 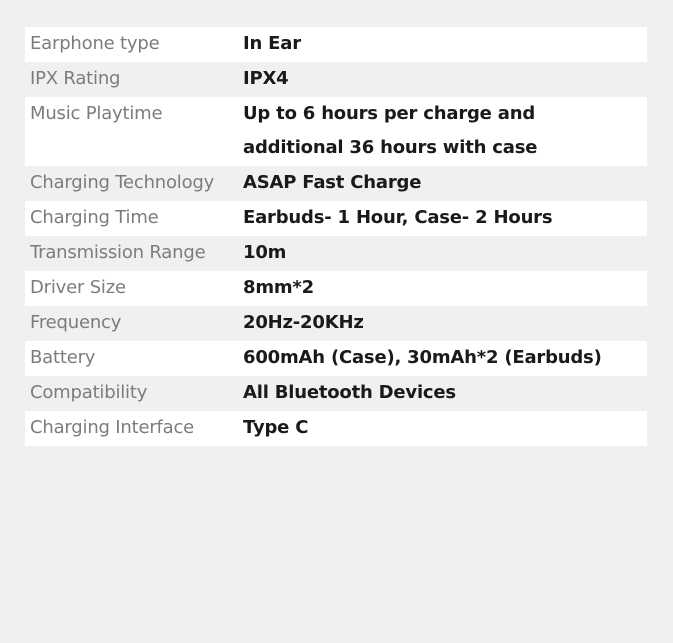 What do you see at coordinates (336, 428) in the screenshot?
I see `spec-row-charging-interface: Charging Interface Type C` at bounding box center [336, 428].